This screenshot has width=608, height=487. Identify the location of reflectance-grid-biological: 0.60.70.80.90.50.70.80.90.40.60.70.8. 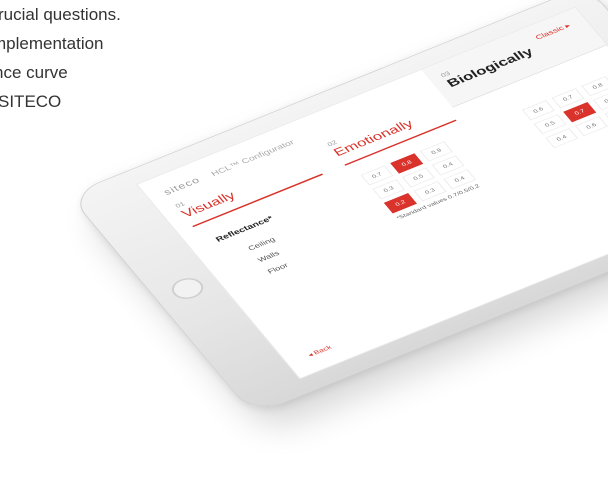
(564, 107).